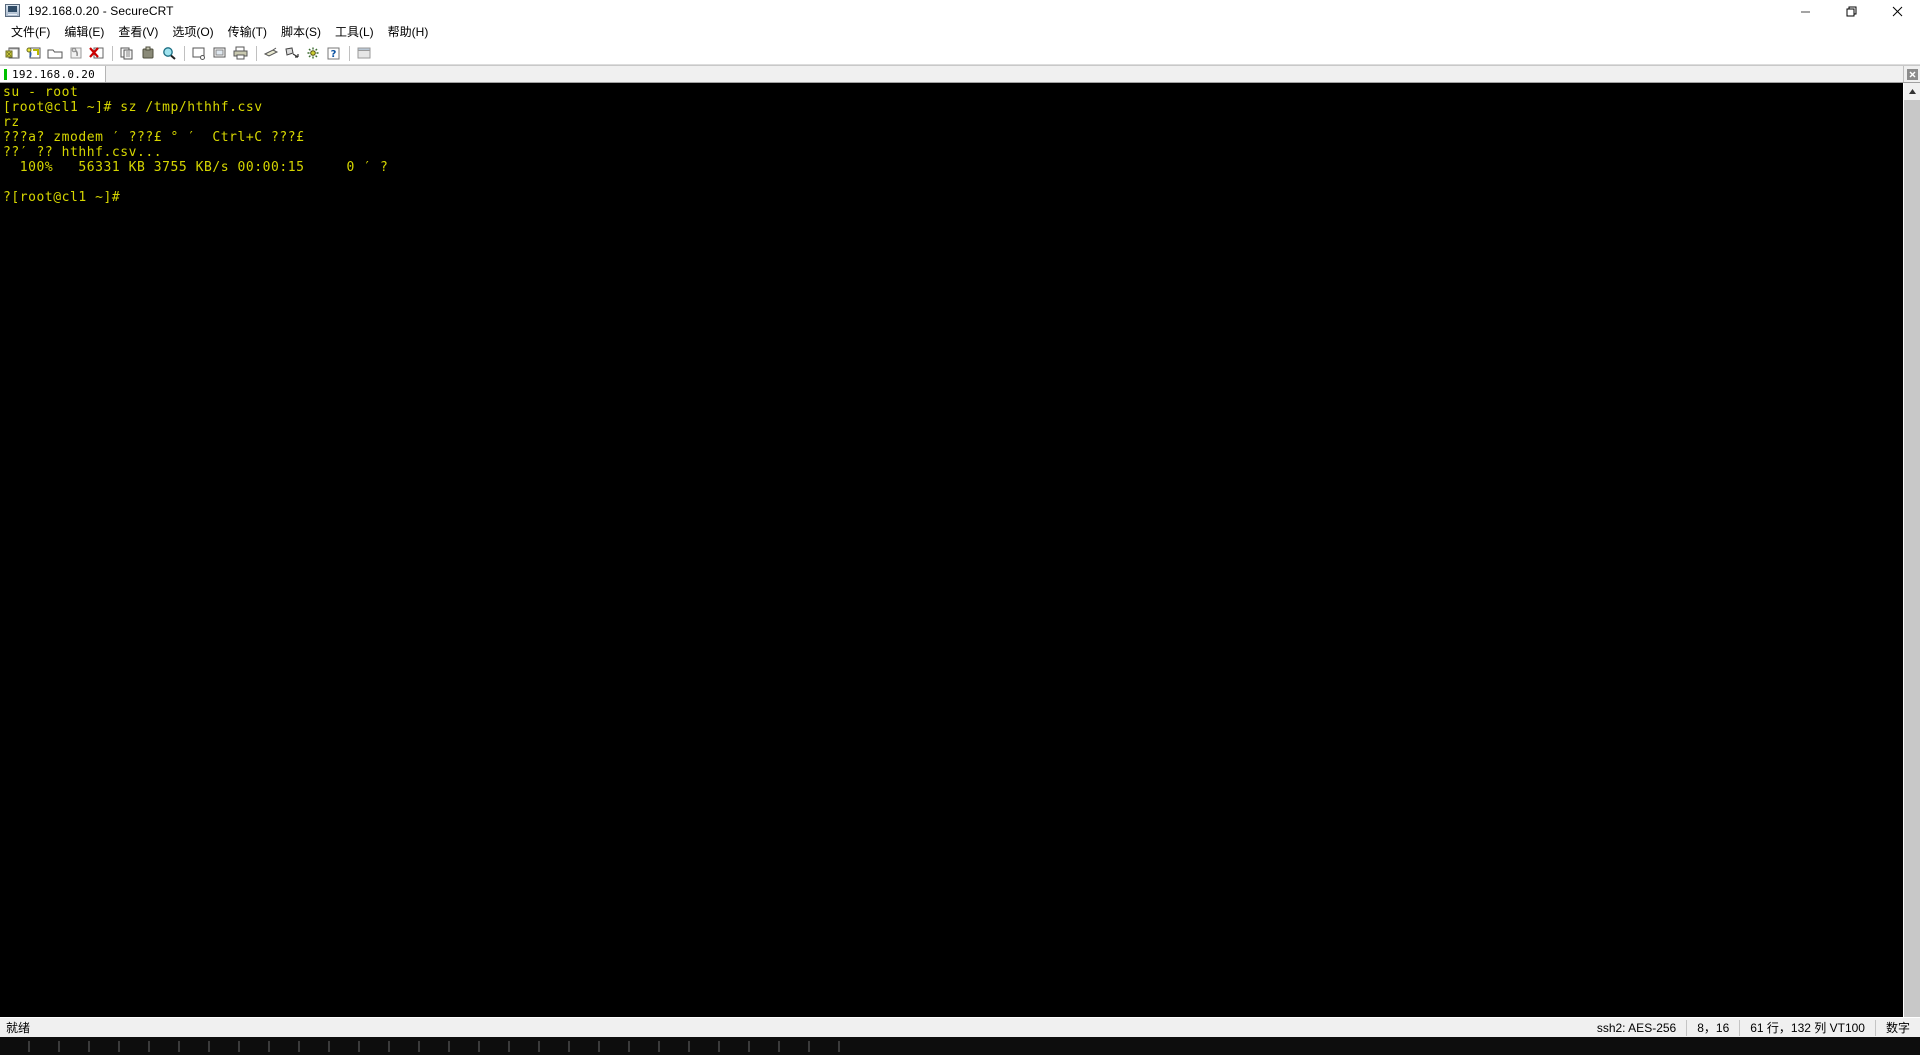 The height and width of the screenshot is (1058, 1920). Describe the element at coordinates (55, 53) in the screenshot. I see `open-folder-icon` at that location.